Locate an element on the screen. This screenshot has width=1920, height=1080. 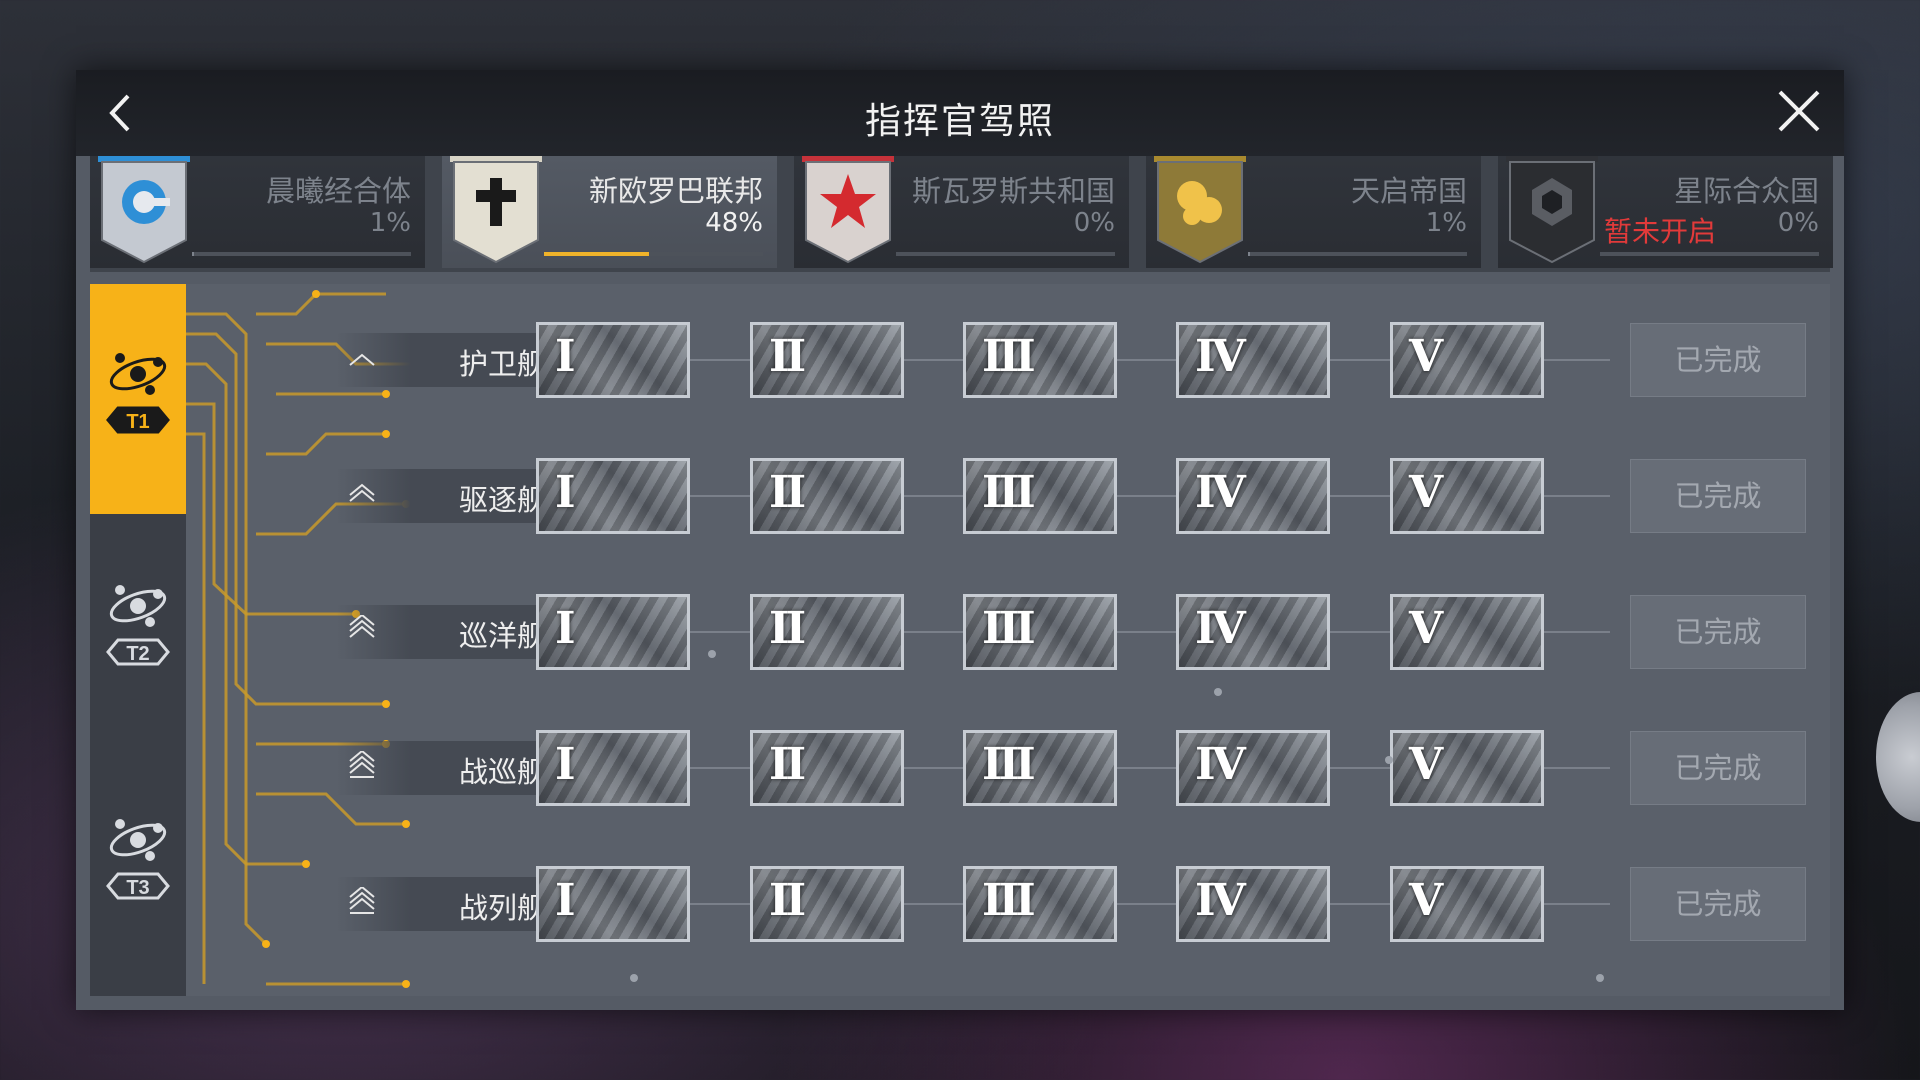
tier-tab-t3: T3 is located at coordinates (138, 865).